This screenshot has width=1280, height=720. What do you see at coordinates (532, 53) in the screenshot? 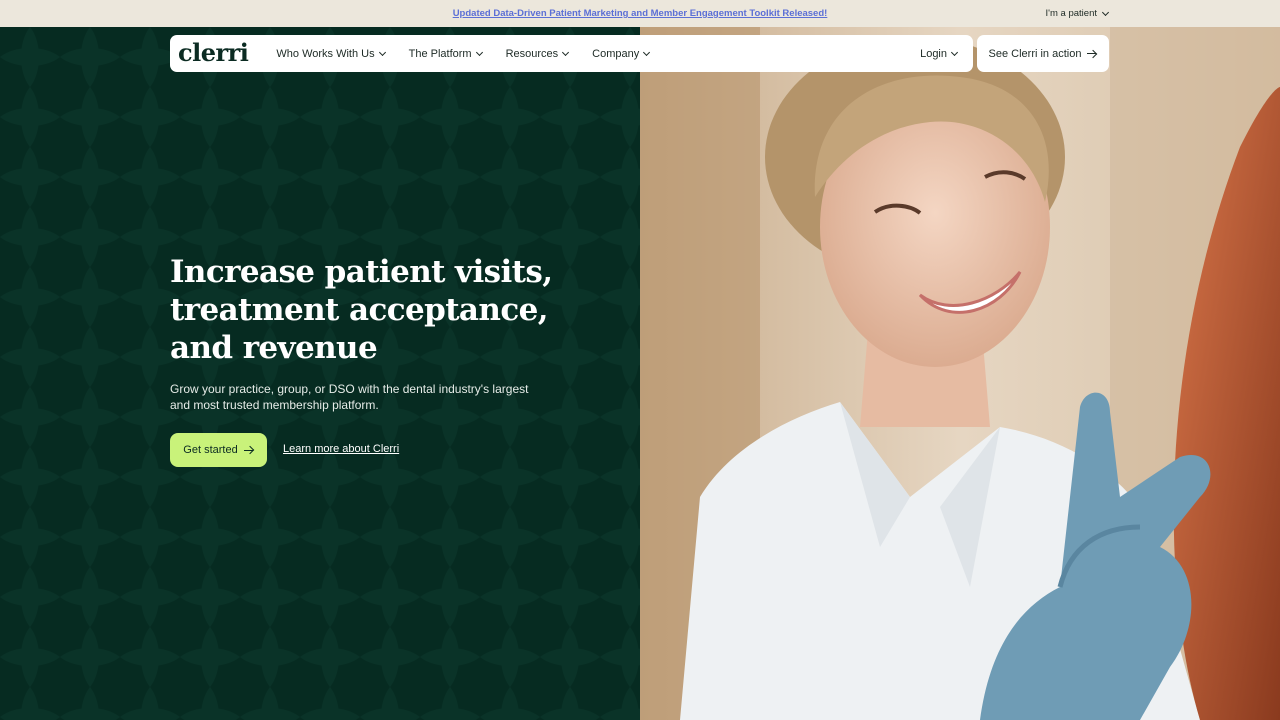
I see `nav-item-label: Resources` at bounding box center [532, 53].